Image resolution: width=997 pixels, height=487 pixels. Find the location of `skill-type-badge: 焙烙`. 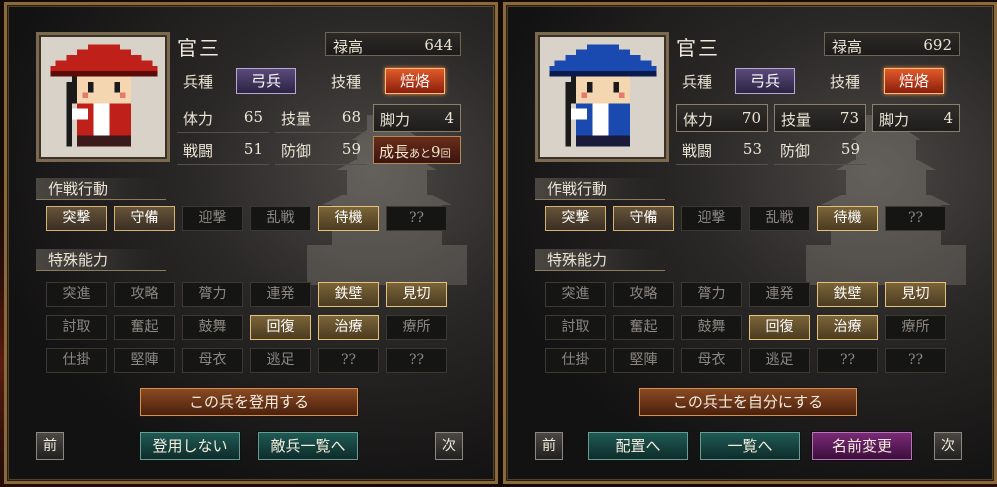

skill-type-badge: 焙烙 is located at coordinates (415, 81).